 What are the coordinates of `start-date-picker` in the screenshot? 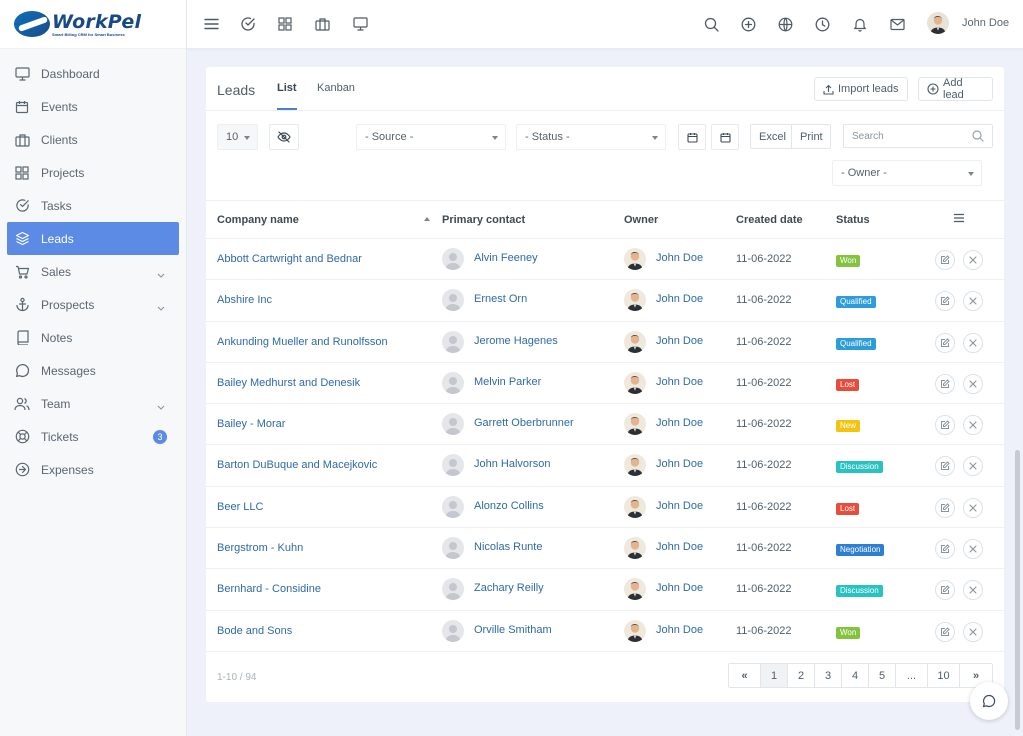 It's located at (692, 137).